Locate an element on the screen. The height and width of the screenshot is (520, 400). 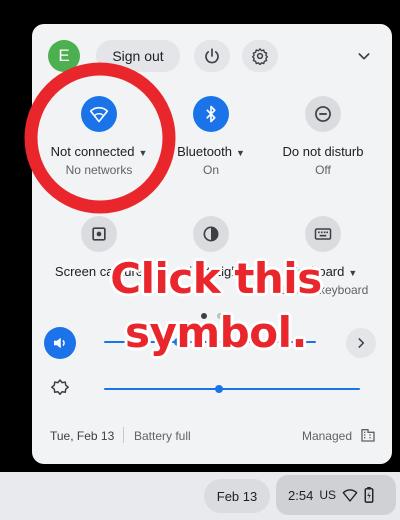
do-not-disturb-toggle is located at coordinates (323, 114).